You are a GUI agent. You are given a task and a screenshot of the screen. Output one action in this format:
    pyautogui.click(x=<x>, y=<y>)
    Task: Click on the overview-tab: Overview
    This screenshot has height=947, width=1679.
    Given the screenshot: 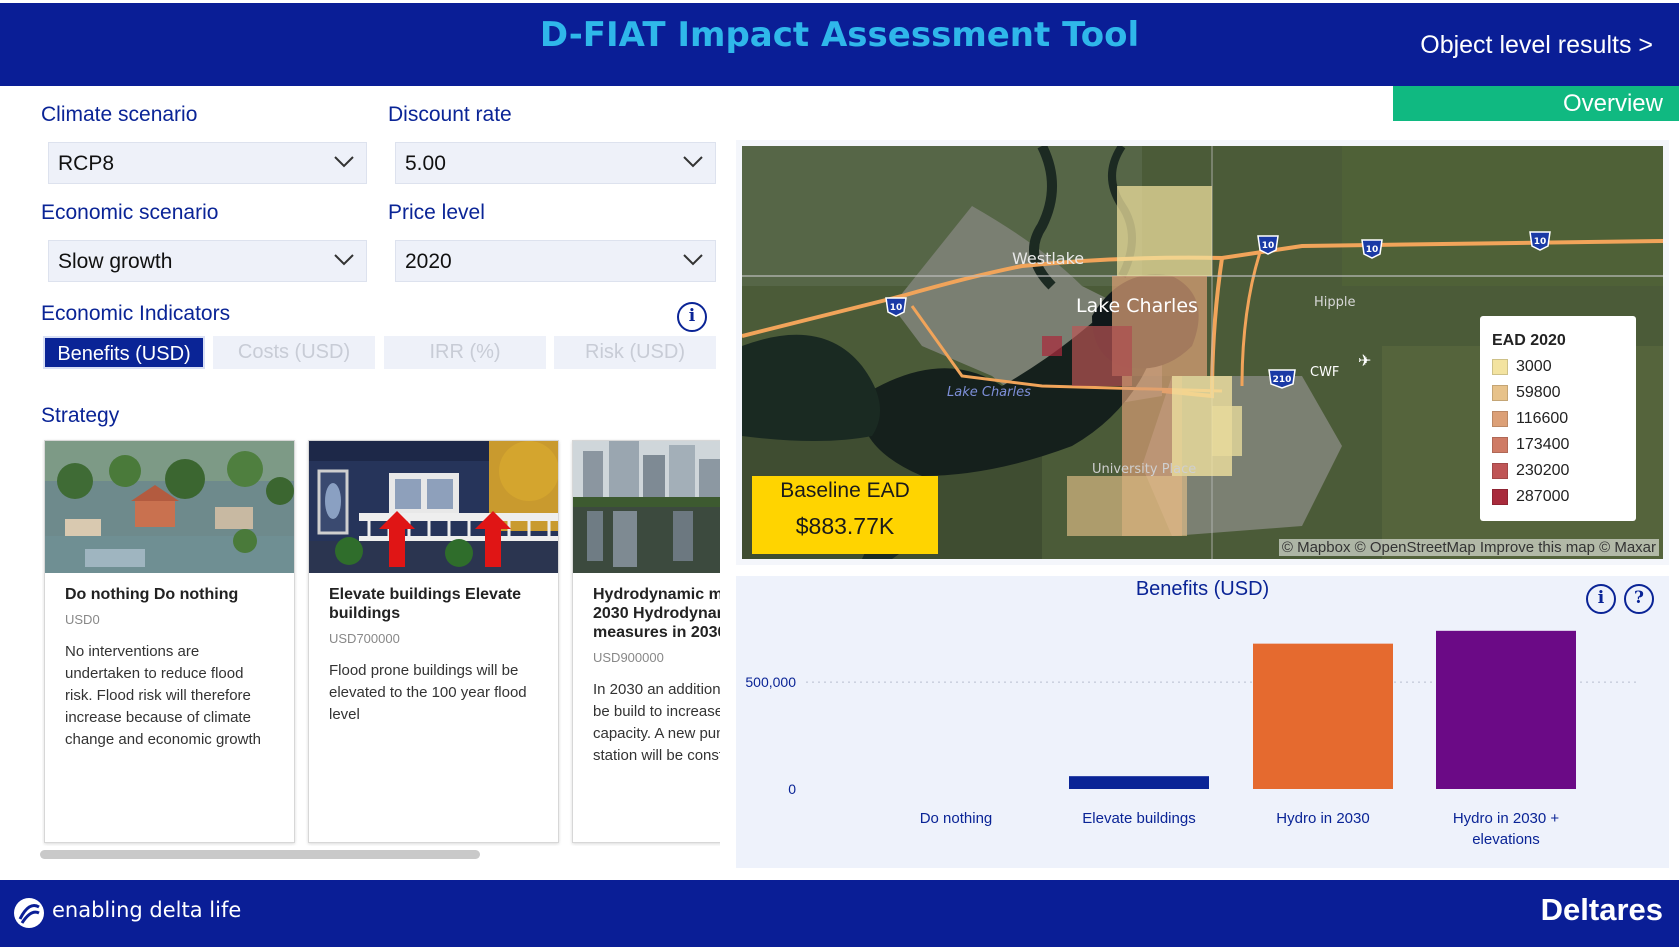 What is the action you would take?
    pyautogui.click(x=1536, y=103)
    